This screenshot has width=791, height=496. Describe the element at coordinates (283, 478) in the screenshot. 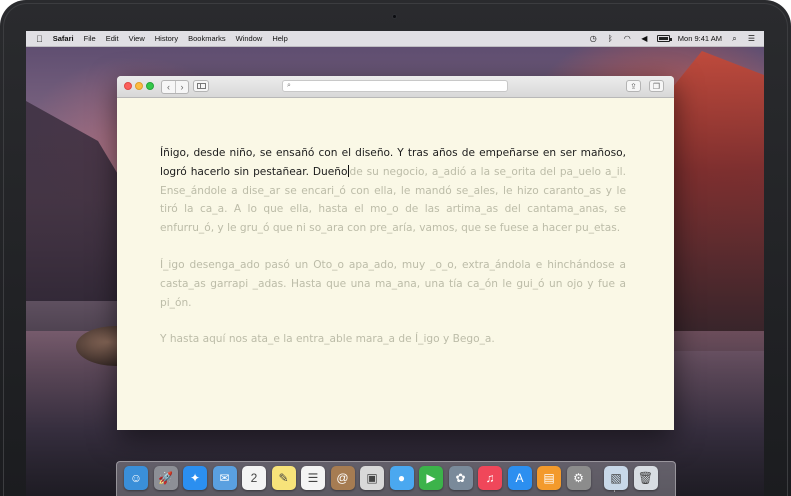

I see `notes-icon: ✎` at that location.